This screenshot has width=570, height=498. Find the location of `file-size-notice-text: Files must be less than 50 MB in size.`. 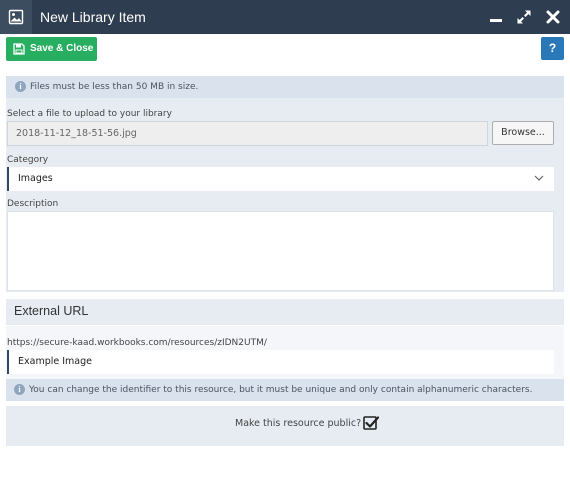

file-size-notice-text: Files must be less than 50 MB in size. is located at coordinates (114, 87).